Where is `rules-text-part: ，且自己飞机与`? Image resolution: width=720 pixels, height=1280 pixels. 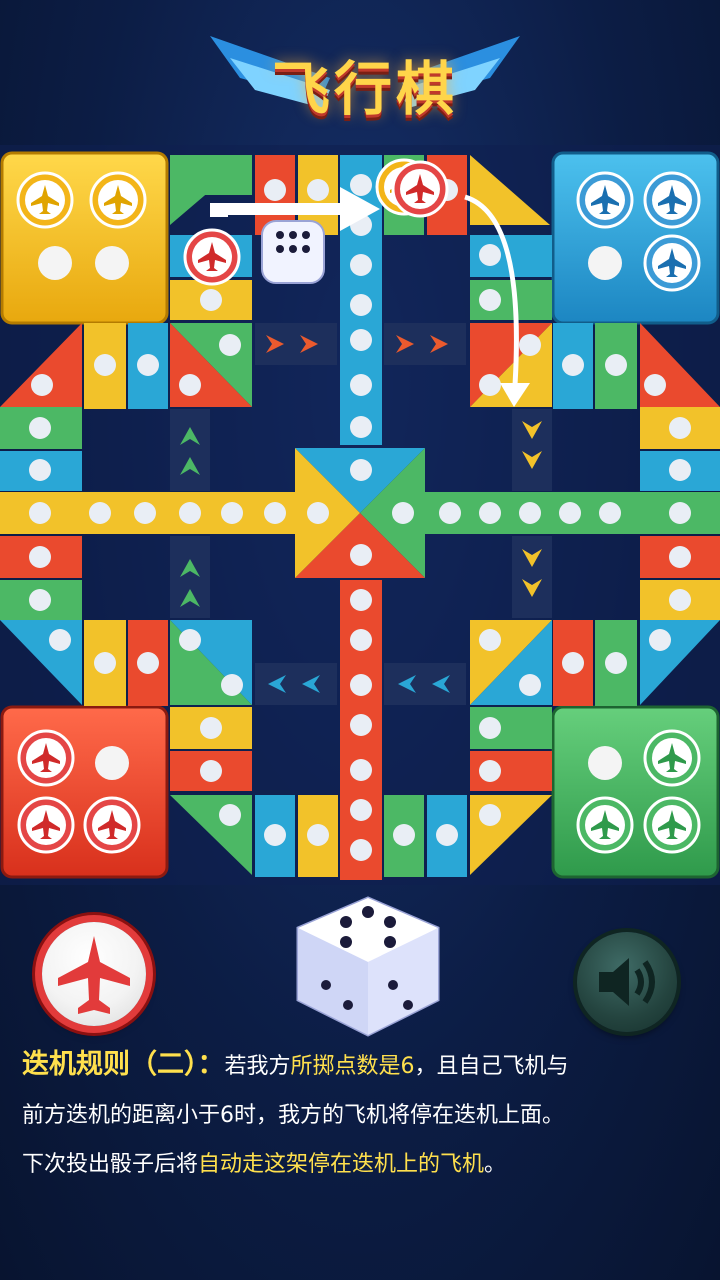 rules-text-part: ，且自己飞机与 is located at coordinates (491, 1066).